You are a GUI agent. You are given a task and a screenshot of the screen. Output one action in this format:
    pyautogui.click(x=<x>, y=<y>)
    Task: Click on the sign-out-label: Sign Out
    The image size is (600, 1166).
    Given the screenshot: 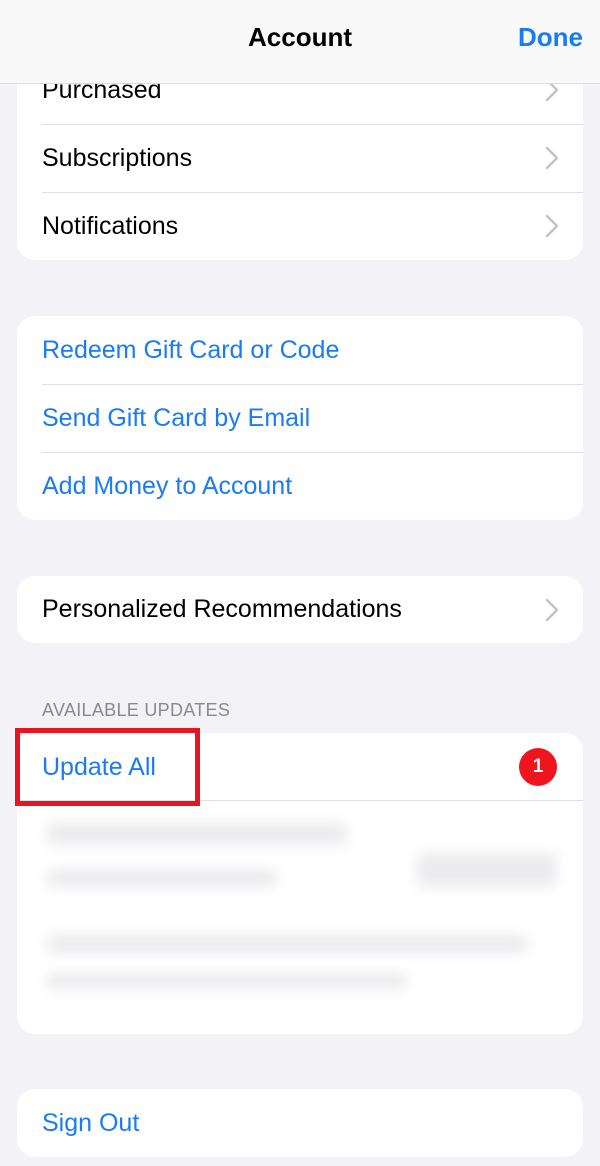 What is the action you would take?
    pyautogui.click(x=91, y=1122)
    